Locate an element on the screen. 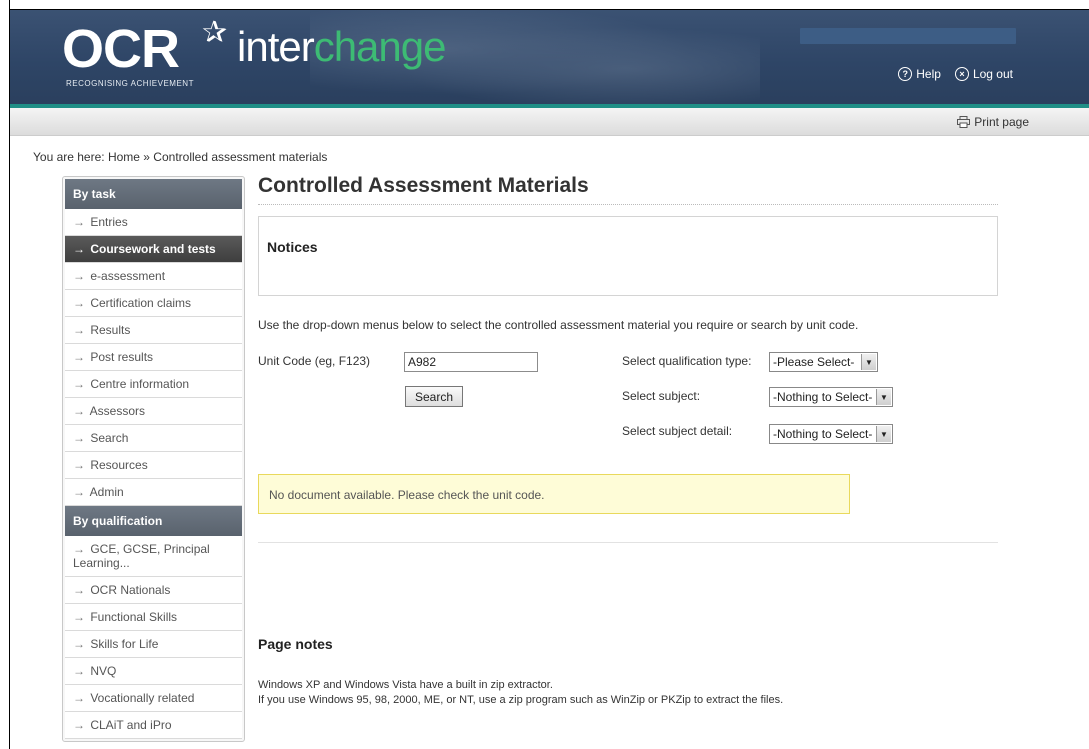 The image size is (1089, 749). printer-icon is located at coordinates (964, 122).